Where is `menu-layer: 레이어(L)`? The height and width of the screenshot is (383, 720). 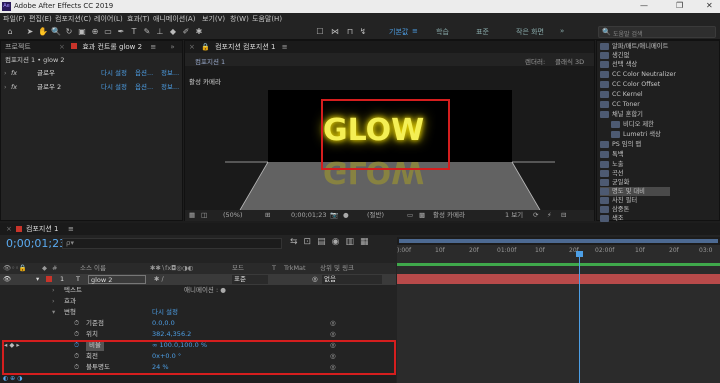
menu-layer: 레이어(L) is located at coordinates (108, 19).